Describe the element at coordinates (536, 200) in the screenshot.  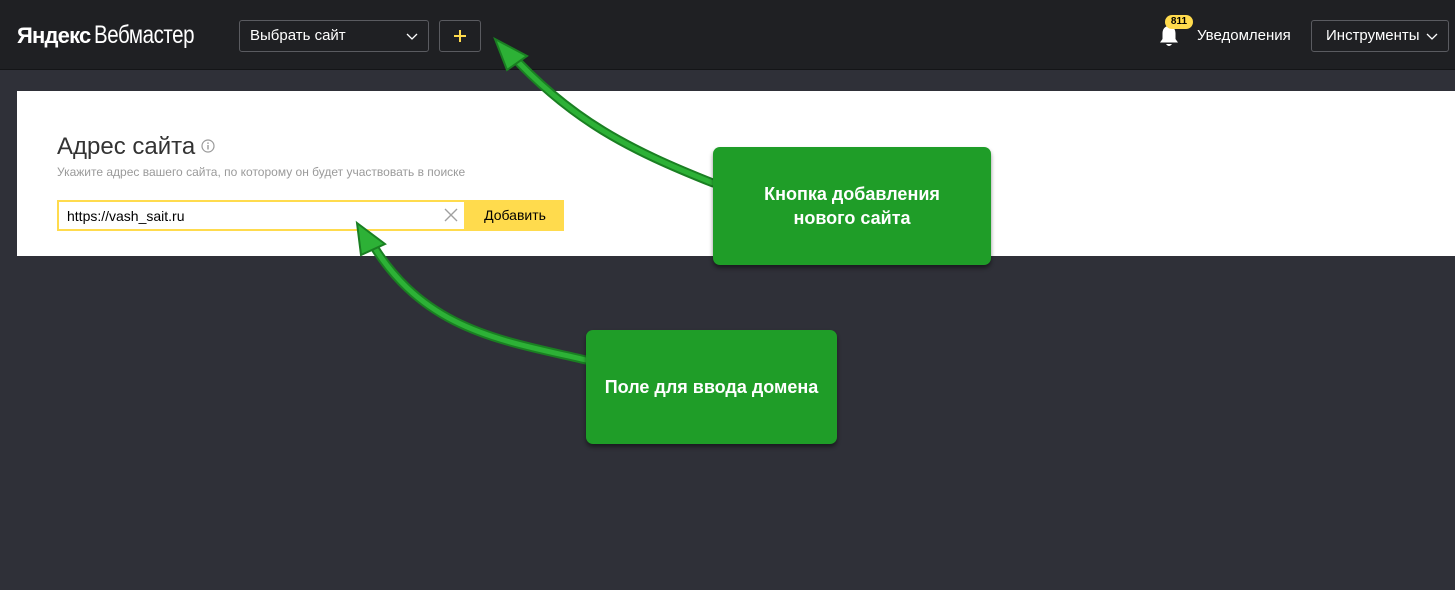
I see `annotation-arrows` at that location.